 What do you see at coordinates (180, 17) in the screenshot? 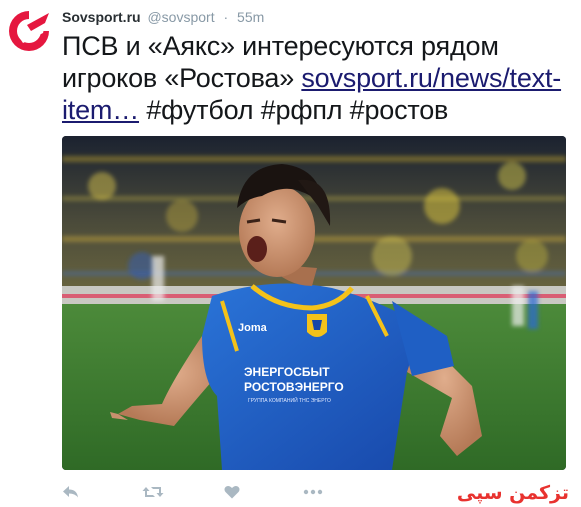
I see `account-handle: @sovsport` at bounding box center [180, 17].